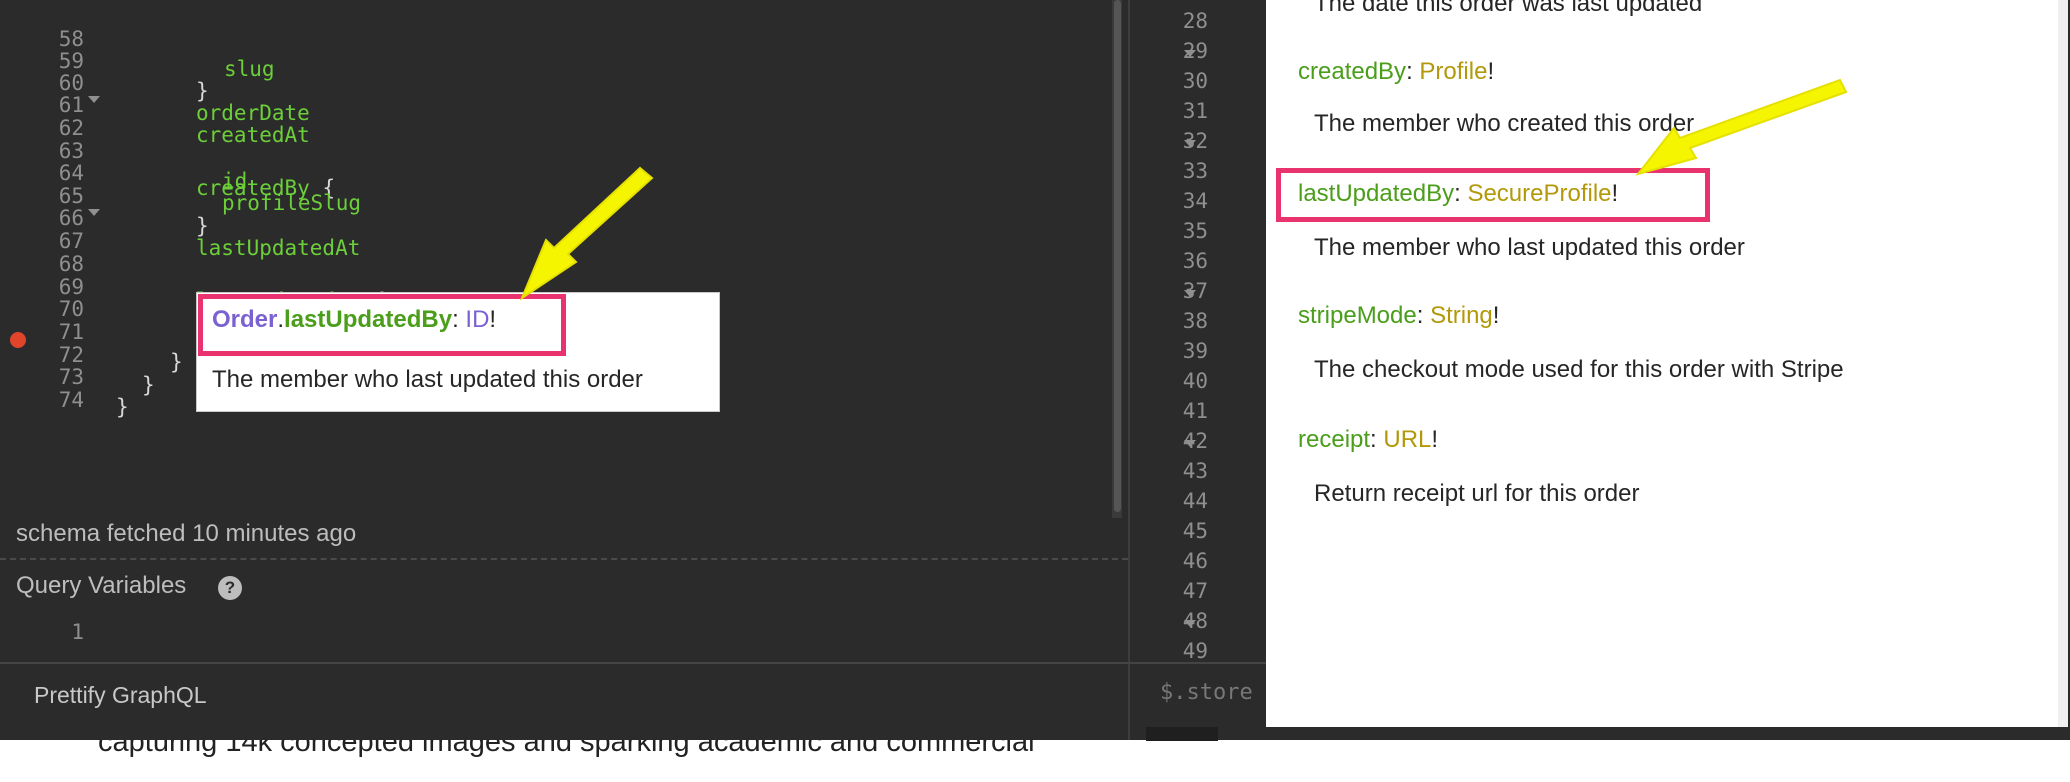  Describe the element at coordinates (1195, 561) in the screenshot. I see `results-line: 46` at that location.